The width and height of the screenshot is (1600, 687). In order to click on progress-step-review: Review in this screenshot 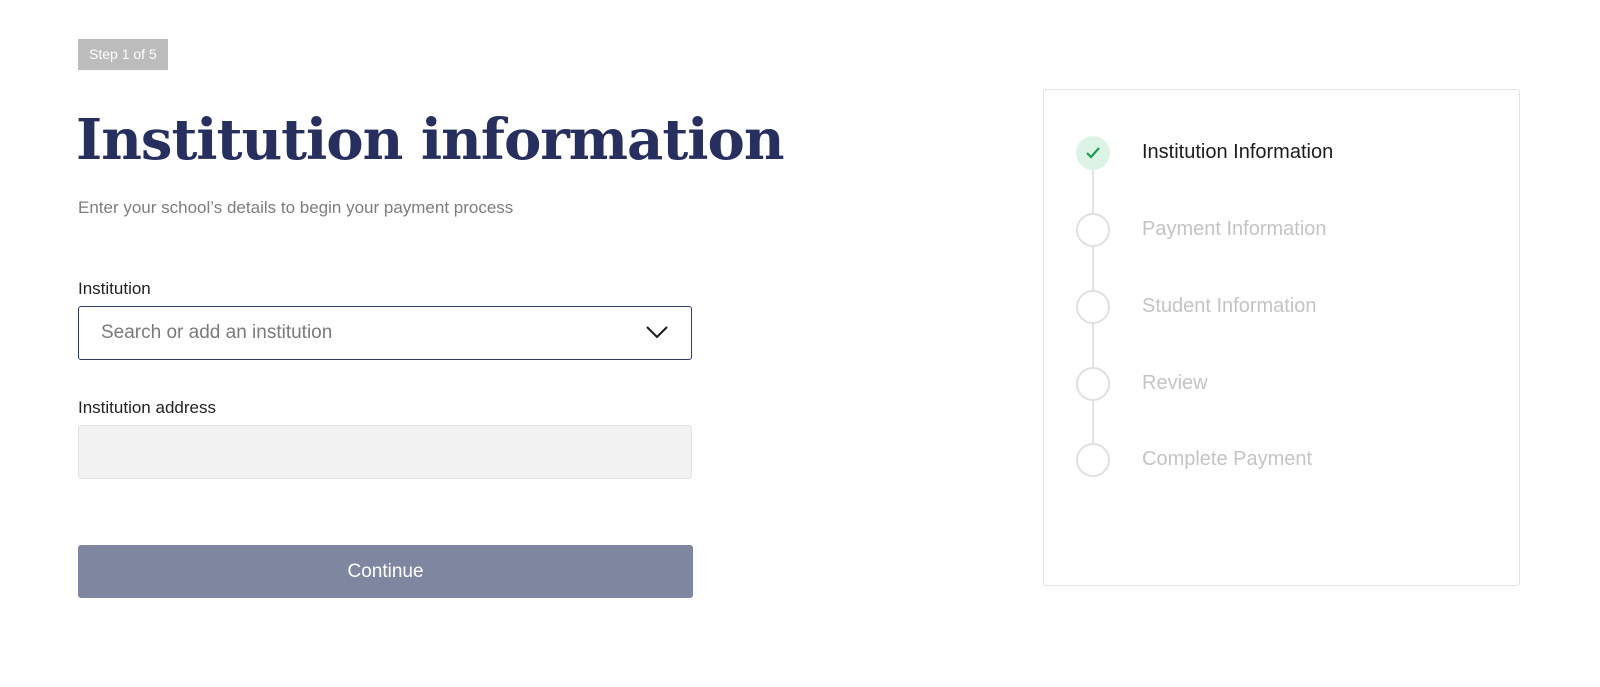, I will do `click(1286, 384)`.